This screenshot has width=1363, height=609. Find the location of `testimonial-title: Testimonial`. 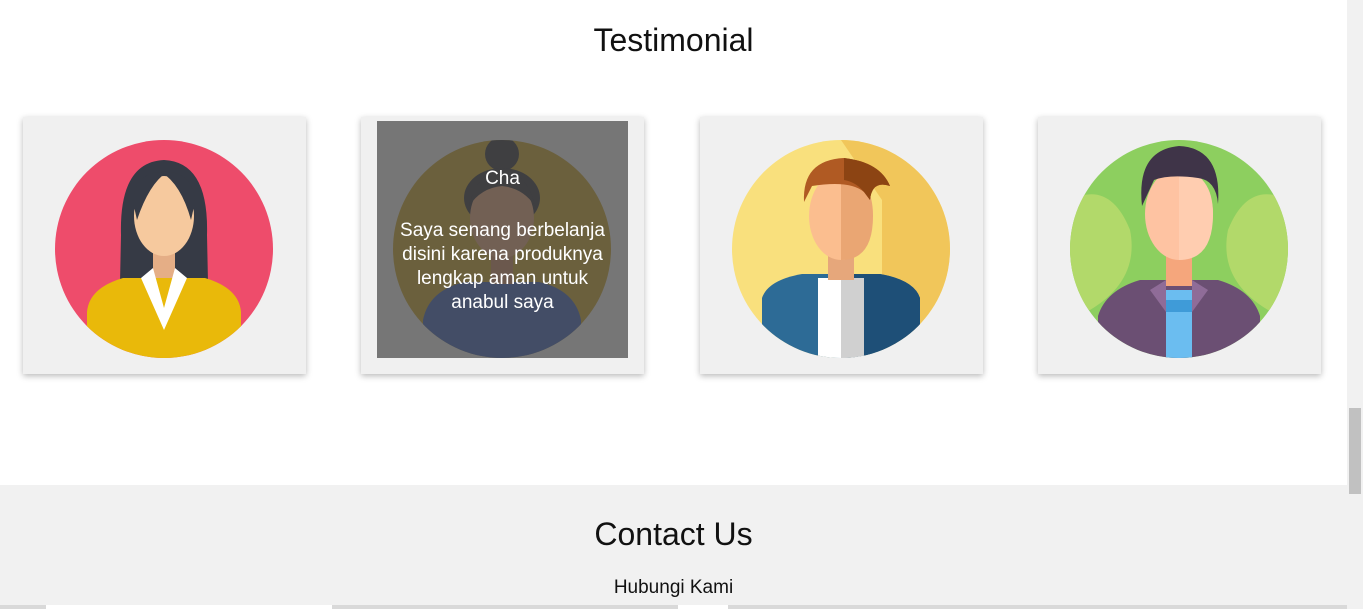

testimonial-title: Testimonial is located at coordinates (673, 40).